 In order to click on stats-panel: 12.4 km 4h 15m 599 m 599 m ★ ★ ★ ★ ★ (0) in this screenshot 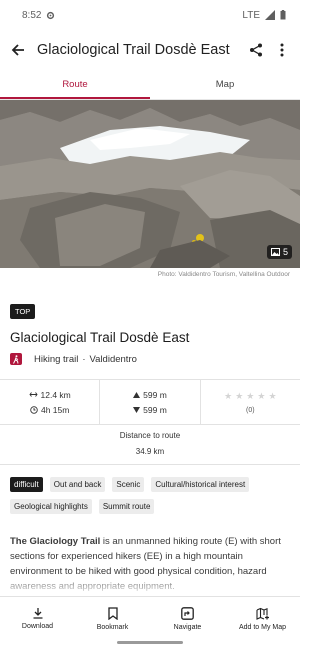, I will do `click(150, 402)`.